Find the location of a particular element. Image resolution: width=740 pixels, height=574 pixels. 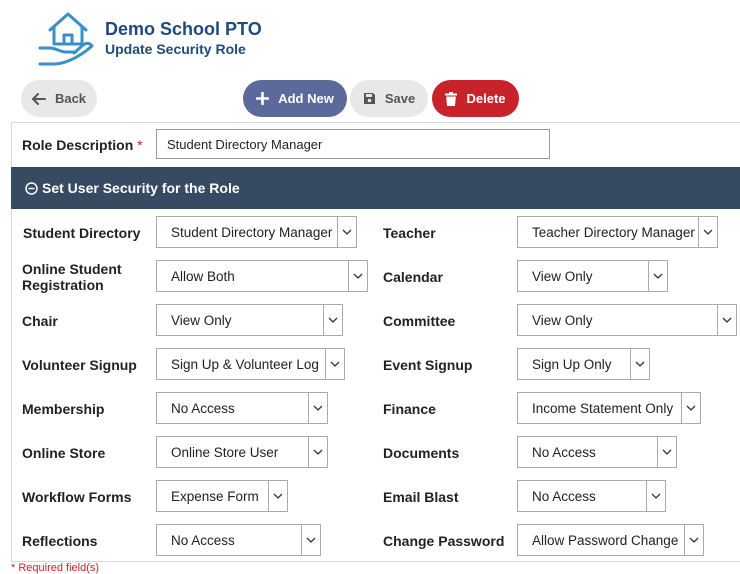

trash-icon is located at coordinates (451, 98).